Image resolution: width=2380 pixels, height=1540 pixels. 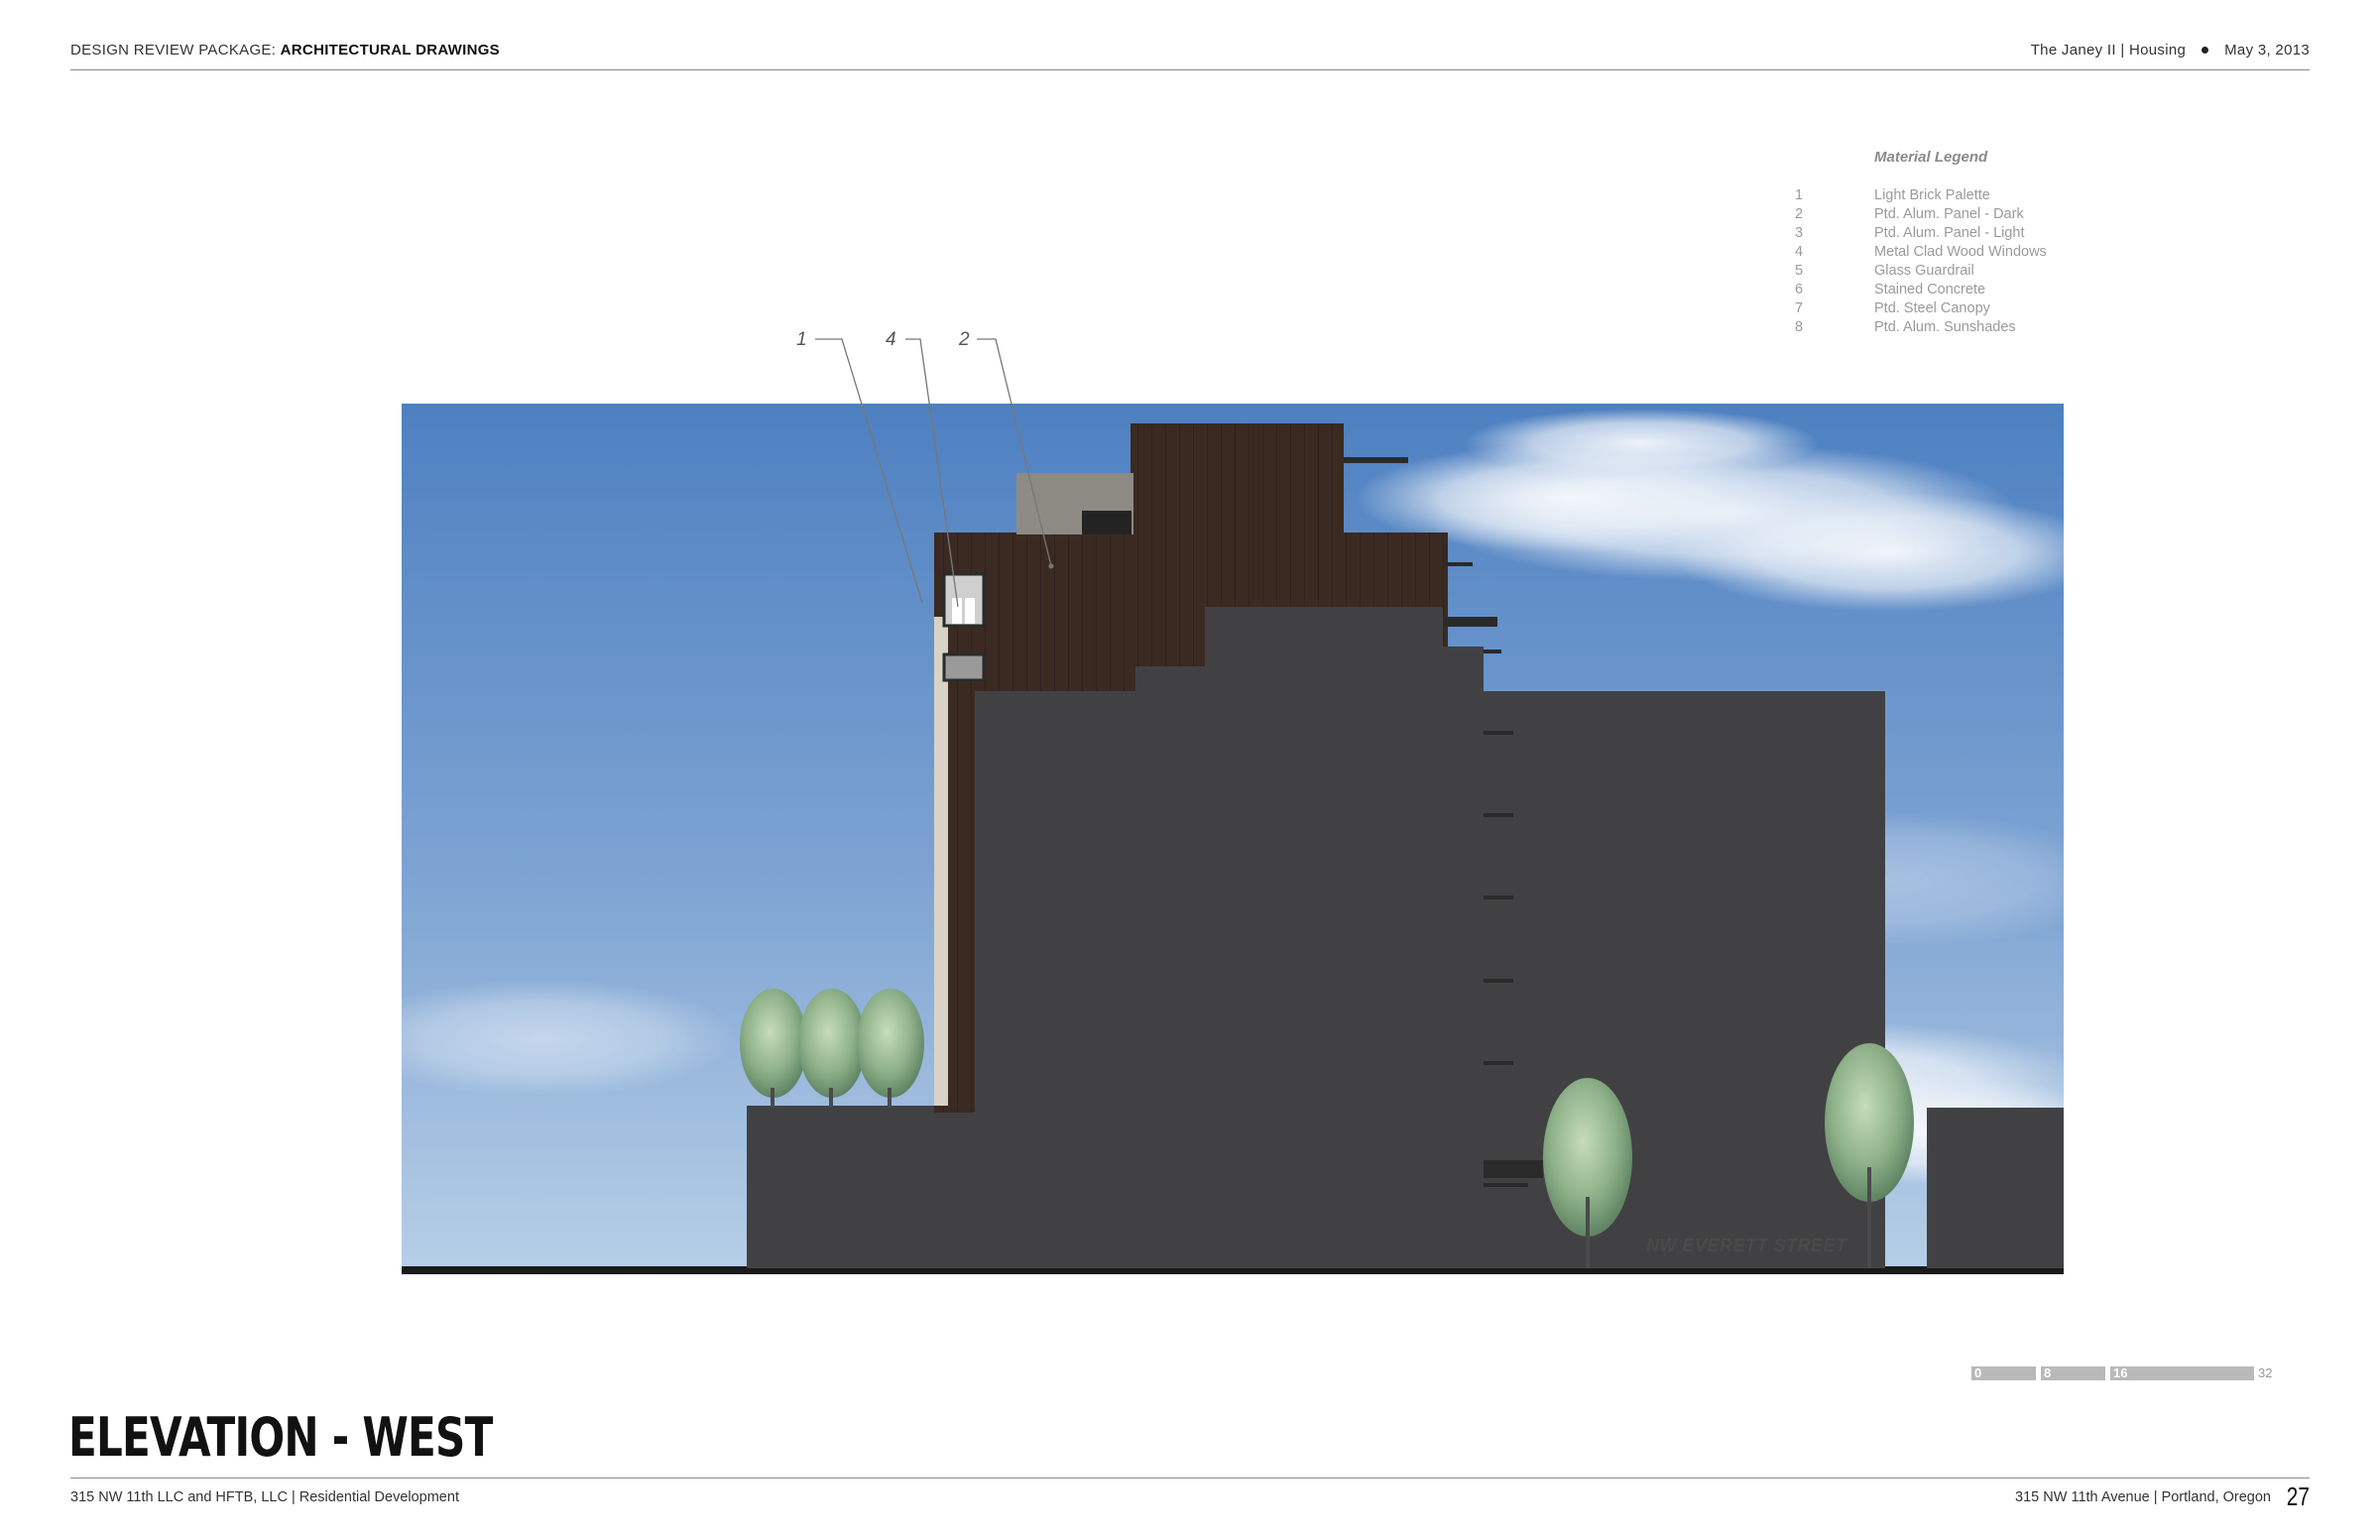 I want to click on legend-item: 7 Ptd. Steel Canopy, so click(x=1943, y=308).